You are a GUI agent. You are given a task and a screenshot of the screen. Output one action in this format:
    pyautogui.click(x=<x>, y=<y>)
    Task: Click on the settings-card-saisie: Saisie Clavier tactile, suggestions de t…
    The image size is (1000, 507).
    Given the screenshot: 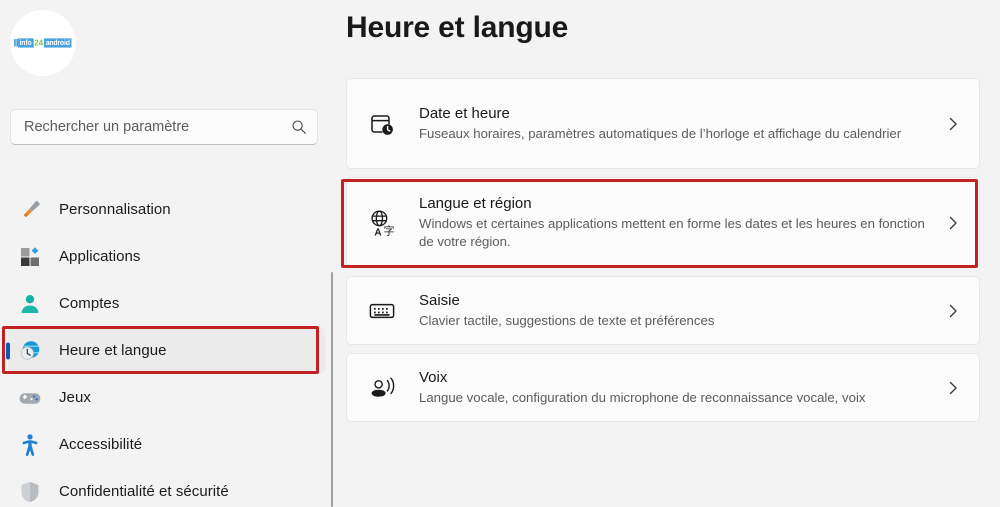 What is the action you would take?
    pyautogui.click(x=663, y=310)
    